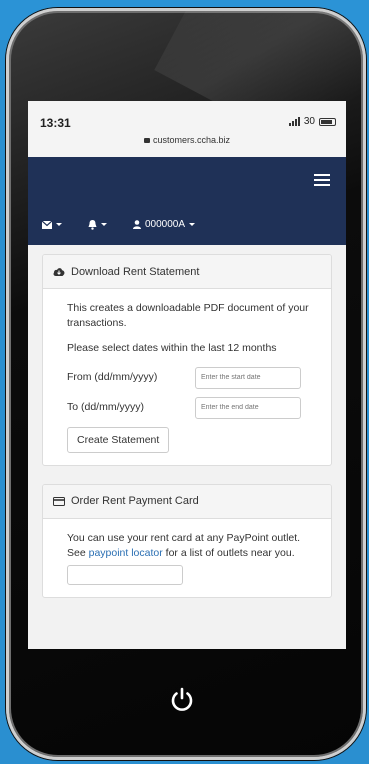  What do you see at coordinates (187, 129) in the screenshot?
I see `status-bar: 13:31 30 customers.ccha.biz` at bounding box center [187, 129].